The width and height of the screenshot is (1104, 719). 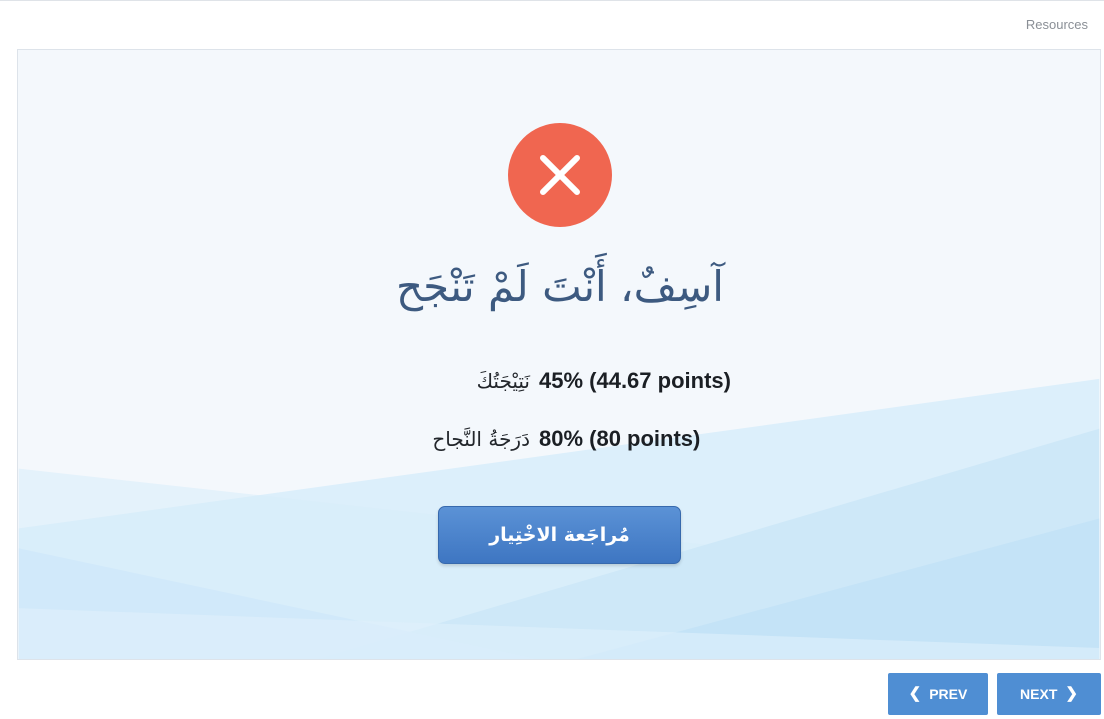 What do you see at coordinates (559, 535) in the screenshot?
I see `review-quiz-button: مُراجَعة الاخْتِيار` at bounding box center [559, 535].